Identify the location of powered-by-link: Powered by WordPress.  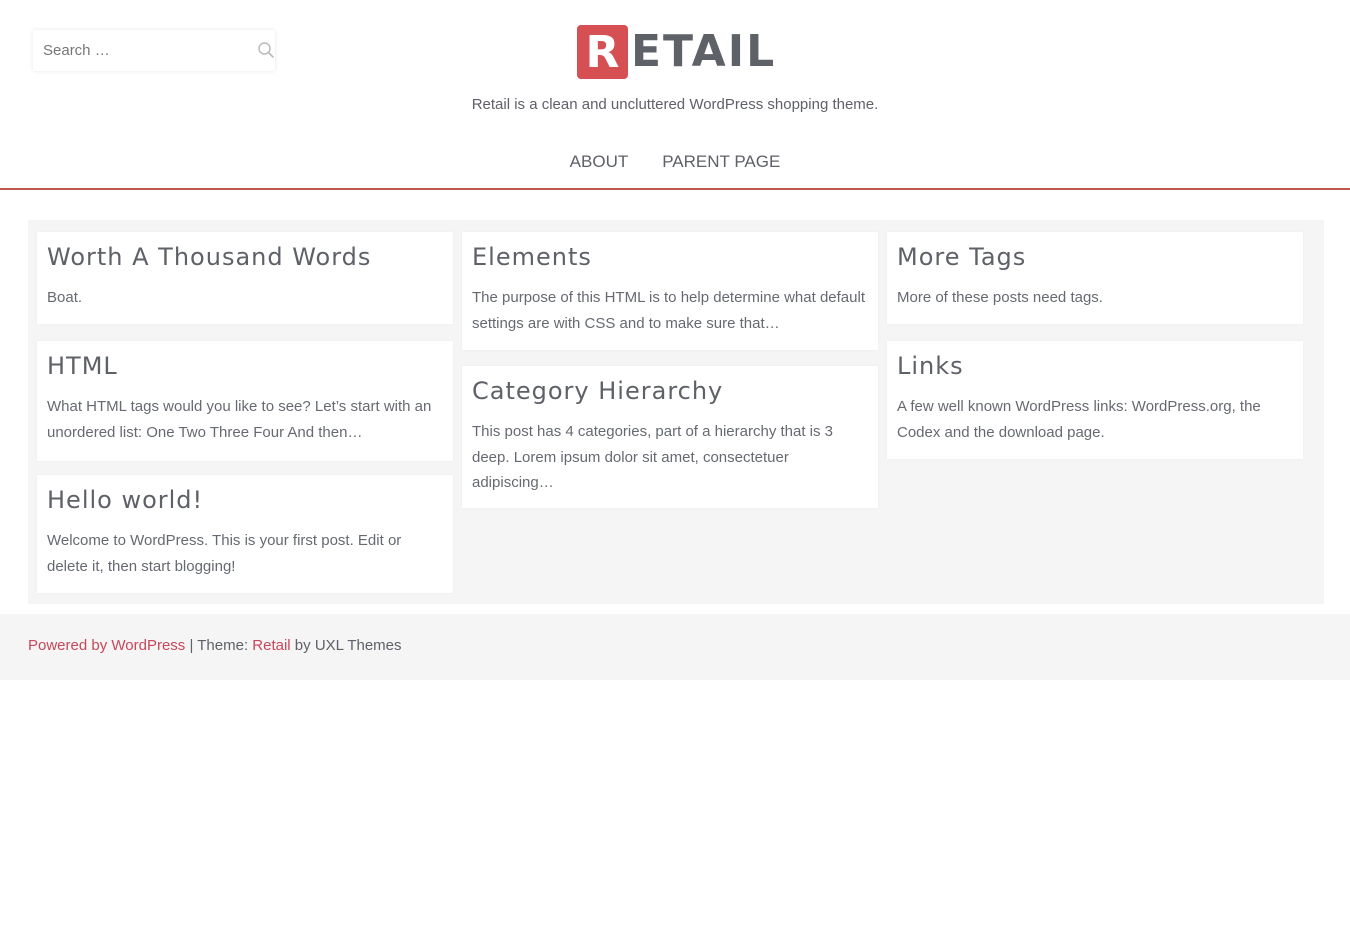
(106, 645).